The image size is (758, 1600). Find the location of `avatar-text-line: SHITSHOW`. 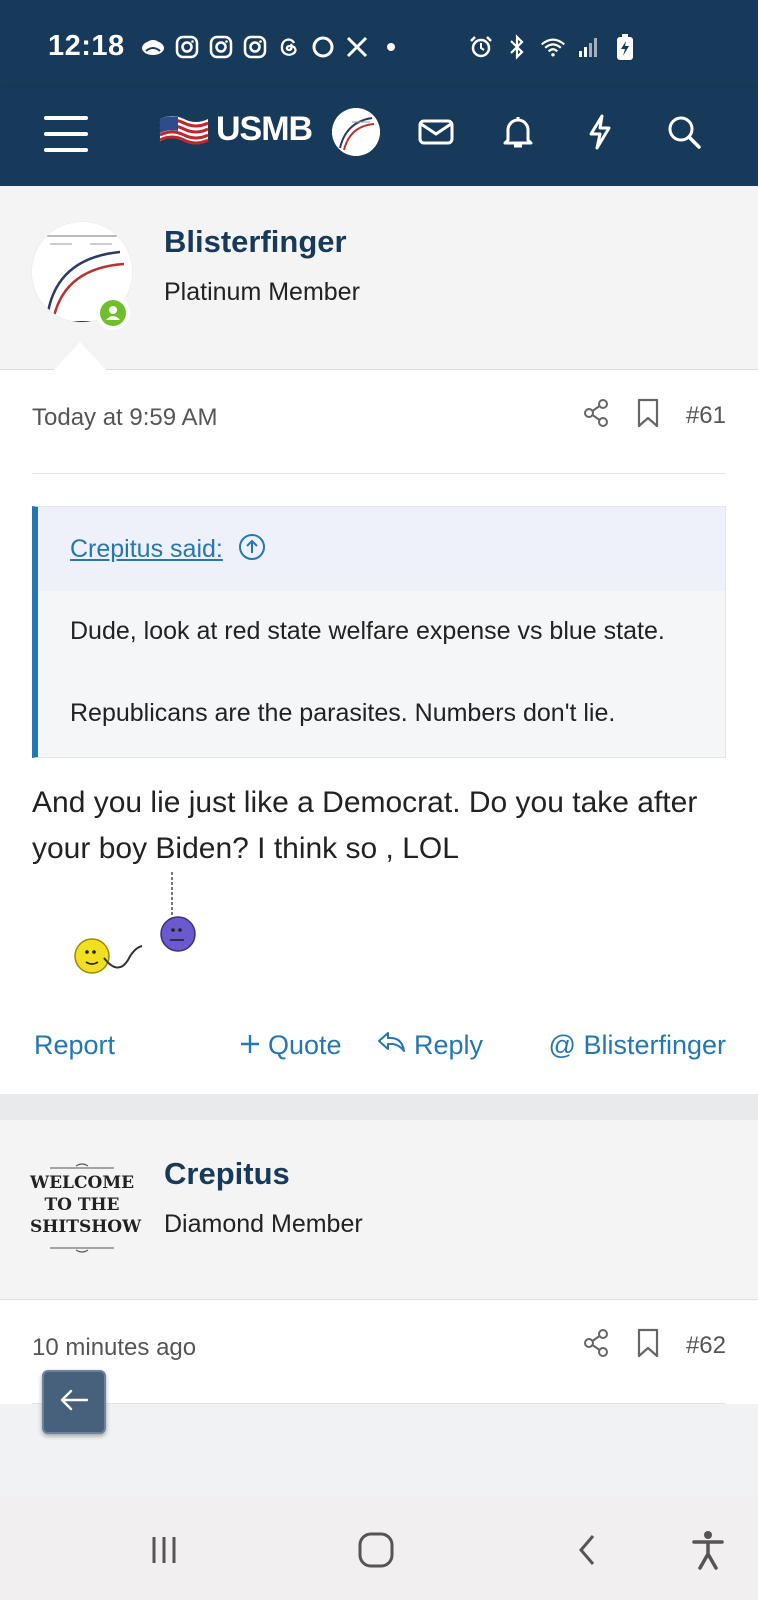

avatar-text-line: SHITSHOW is located at coordinates (86, 1227).